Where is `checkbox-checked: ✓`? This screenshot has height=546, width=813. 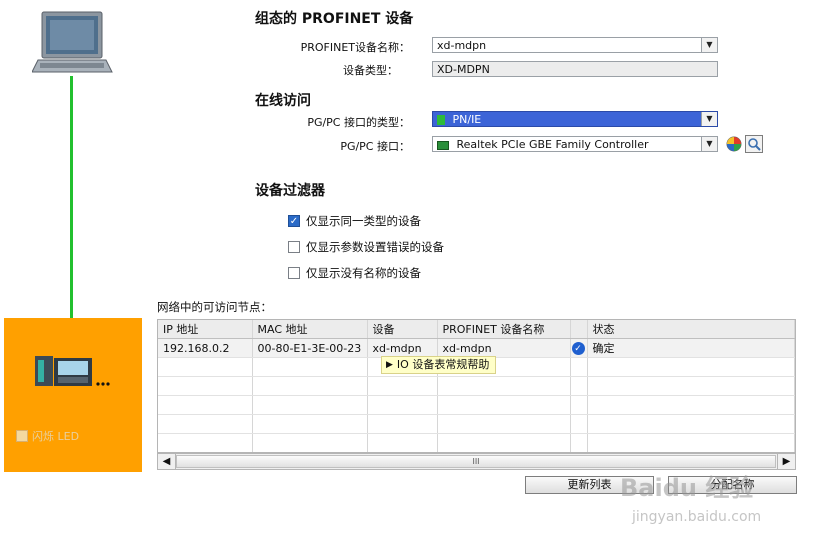
checkbox-checked: ✓ is located at coordinates (294, 221).